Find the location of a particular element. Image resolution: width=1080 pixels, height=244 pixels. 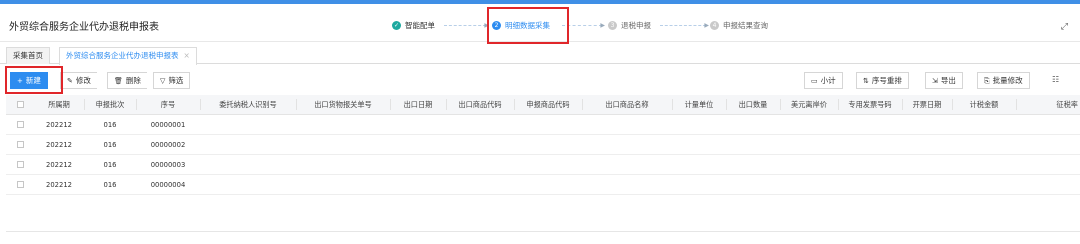

col-header: 开票日期 is located at coordinates (927, 104).